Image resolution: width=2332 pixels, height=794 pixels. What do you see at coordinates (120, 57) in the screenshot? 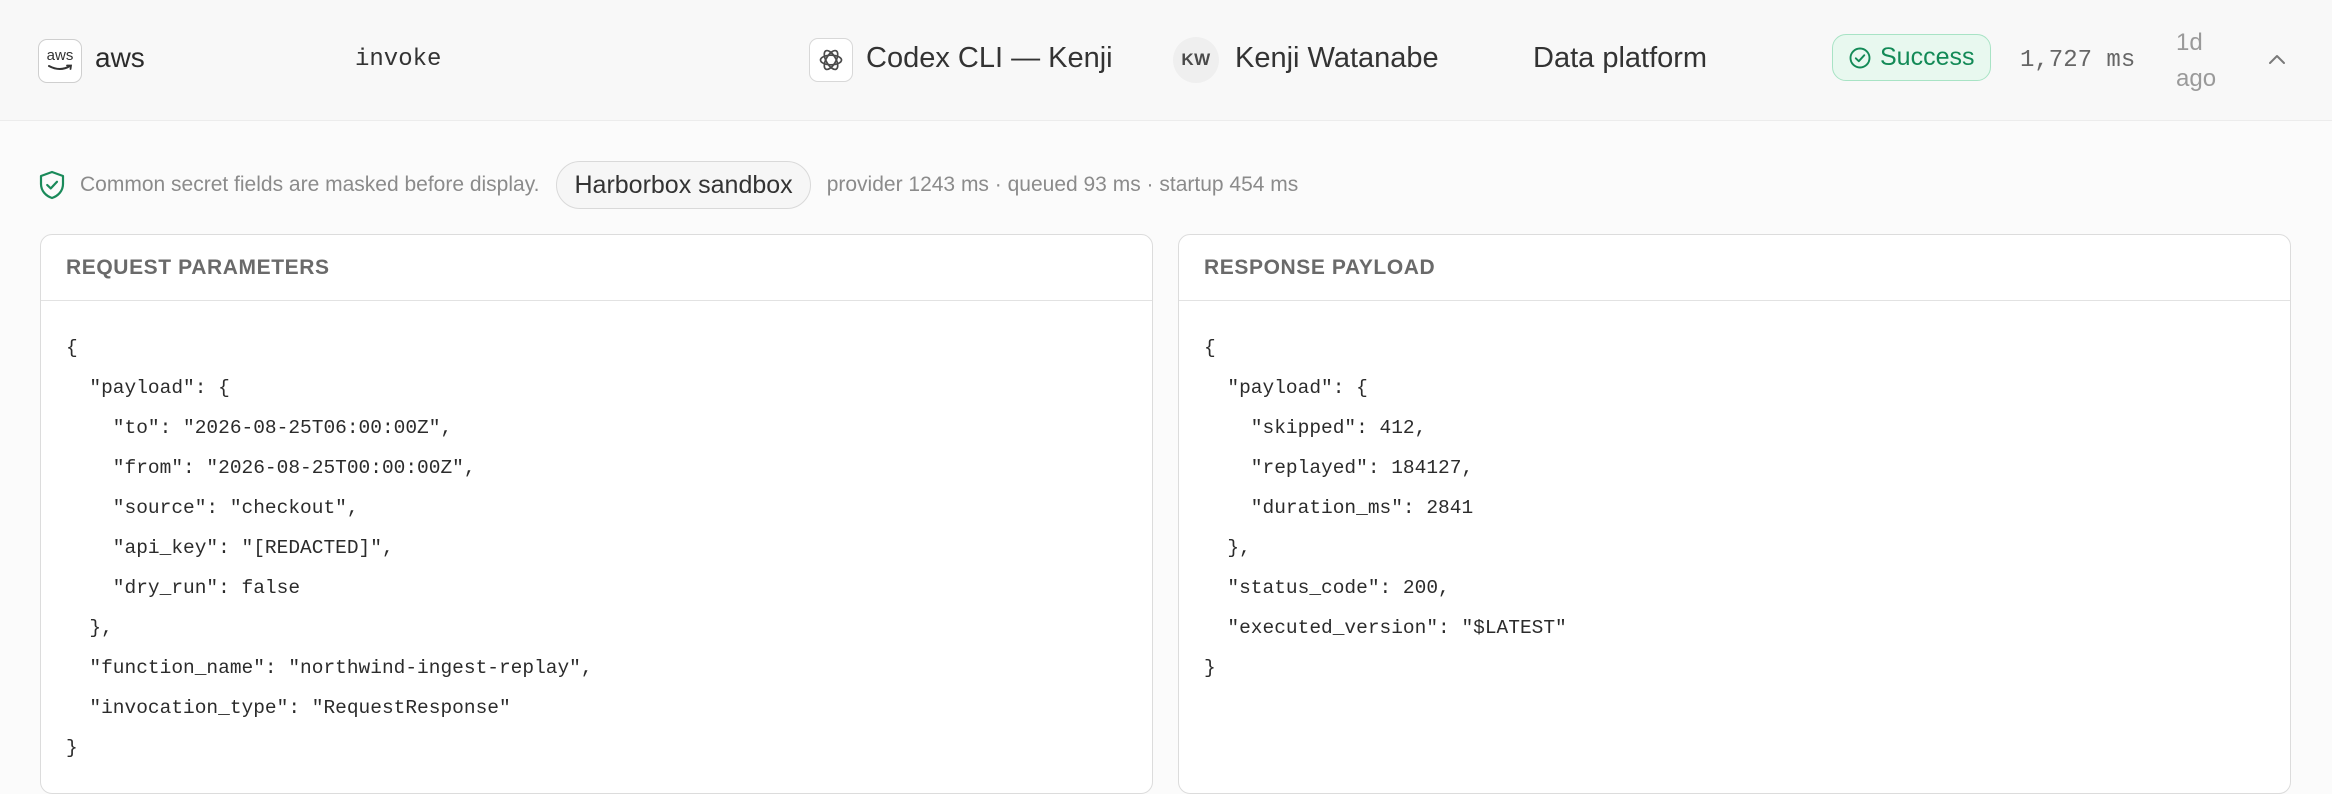
I see `provider-name: aws` at bounding box center [120, 57].